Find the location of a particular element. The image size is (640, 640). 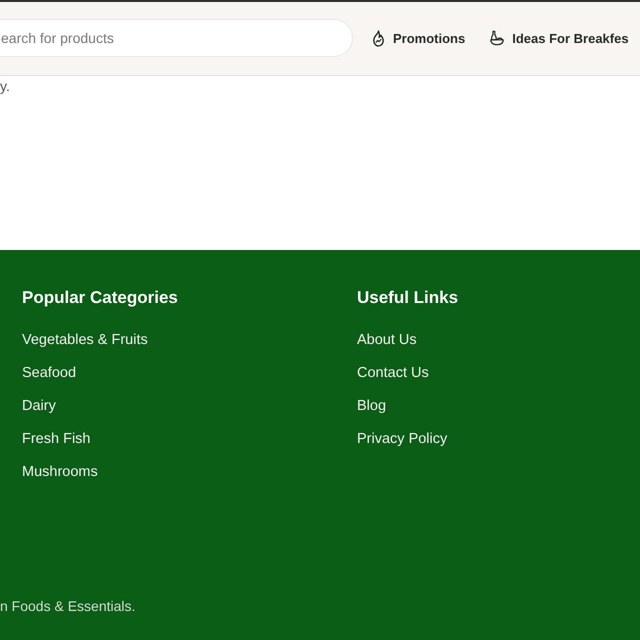

footer-link: Contact Us is located at coordinates (393, 373).